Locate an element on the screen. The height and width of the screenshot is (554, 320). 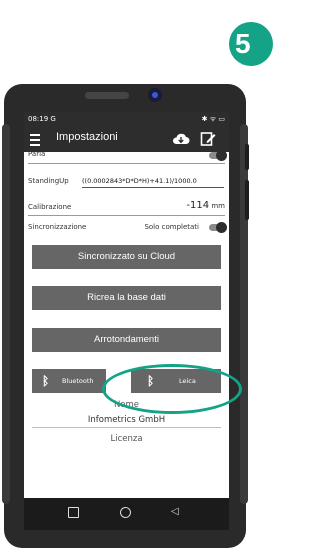
license-label: Licenza is located at coordinates (126, 439).